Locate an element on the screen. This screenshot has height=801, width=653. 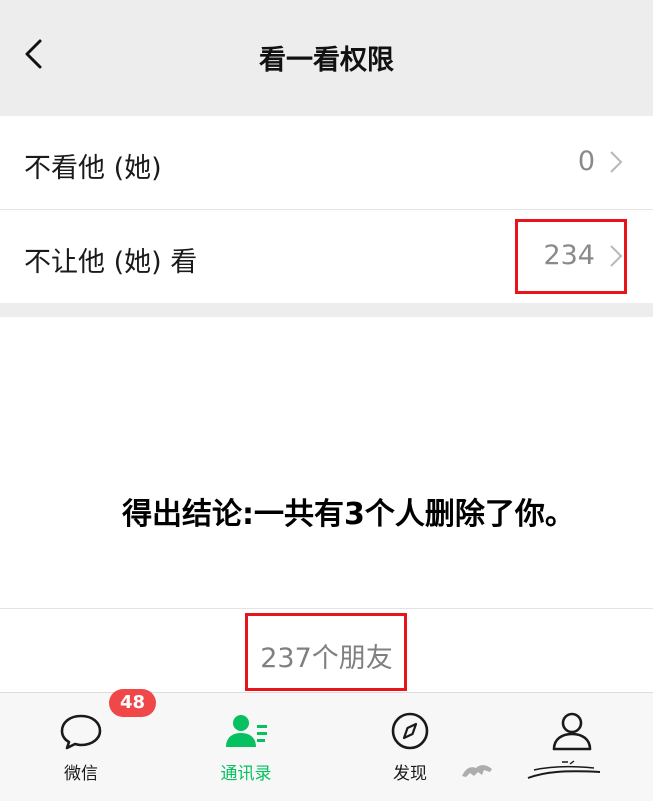
nav-header: 看一看权限 is located at coordinates (326, 58).